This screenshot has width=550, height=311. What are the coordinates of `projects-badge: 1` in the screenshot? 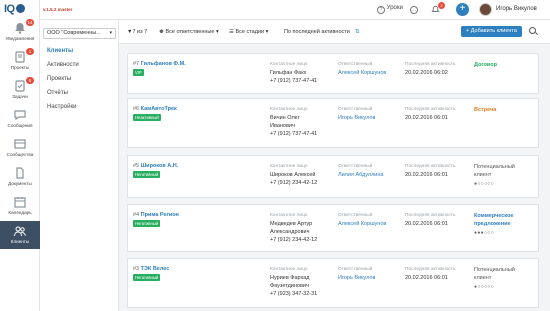 It's located at (30, 51).